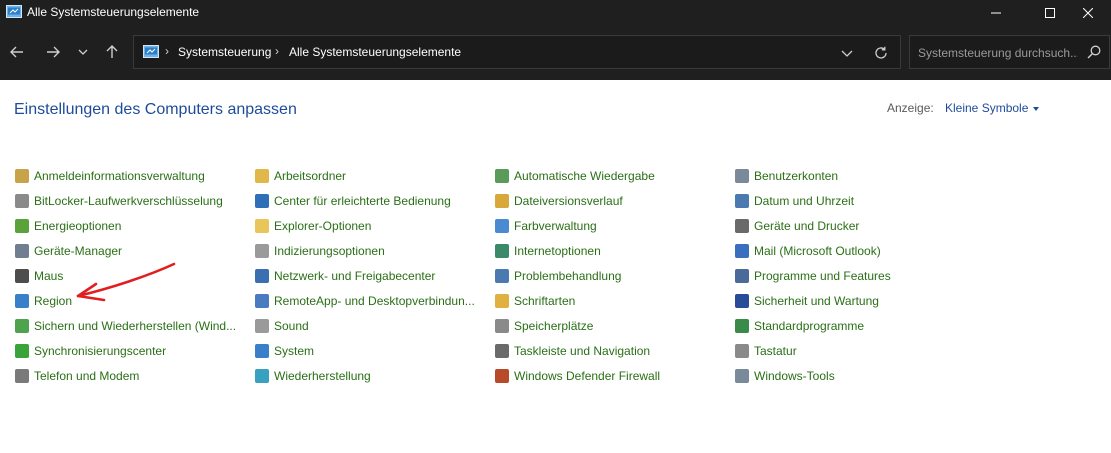  Describe the element at coordinates (502, 276) in the screenshot. I see `troubleshoot-icon` at that location.